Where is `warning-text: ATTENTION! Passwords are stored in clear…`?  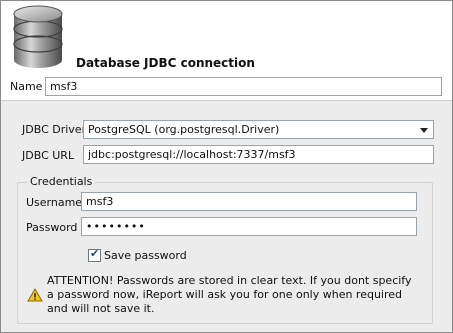
warning-text: ATTENTION! Passwords are stored in clear… is located at coordinates (229, 294).